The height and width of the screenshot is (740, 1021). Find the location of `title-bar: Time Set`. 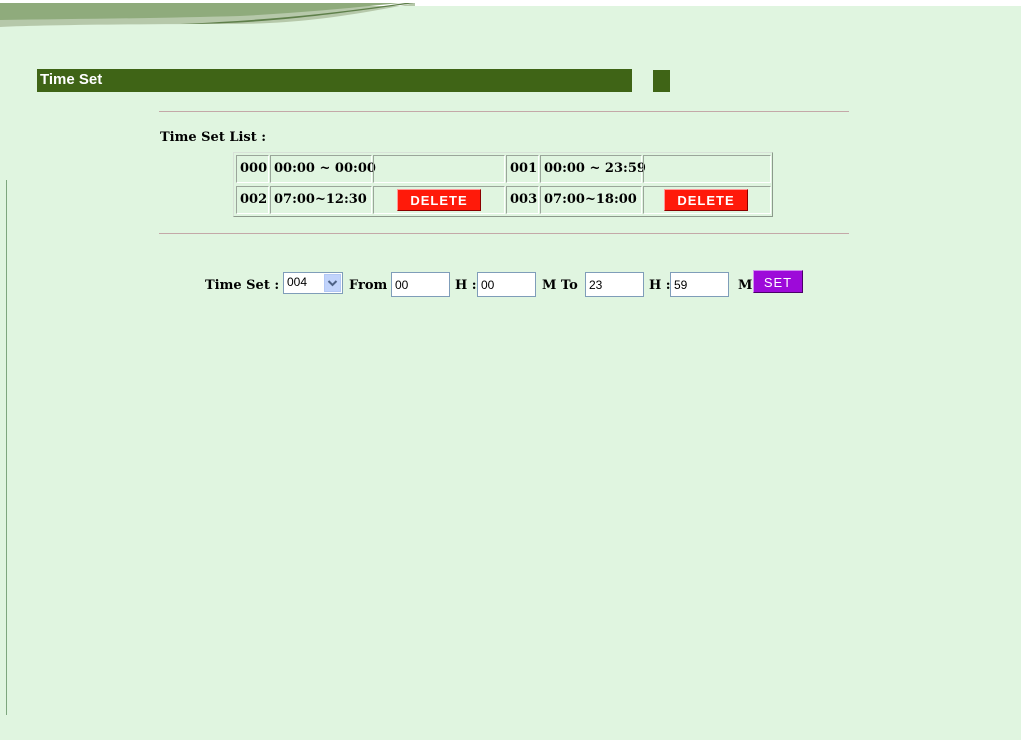

title-bar: Time Set is located at coordinates (334, 80).